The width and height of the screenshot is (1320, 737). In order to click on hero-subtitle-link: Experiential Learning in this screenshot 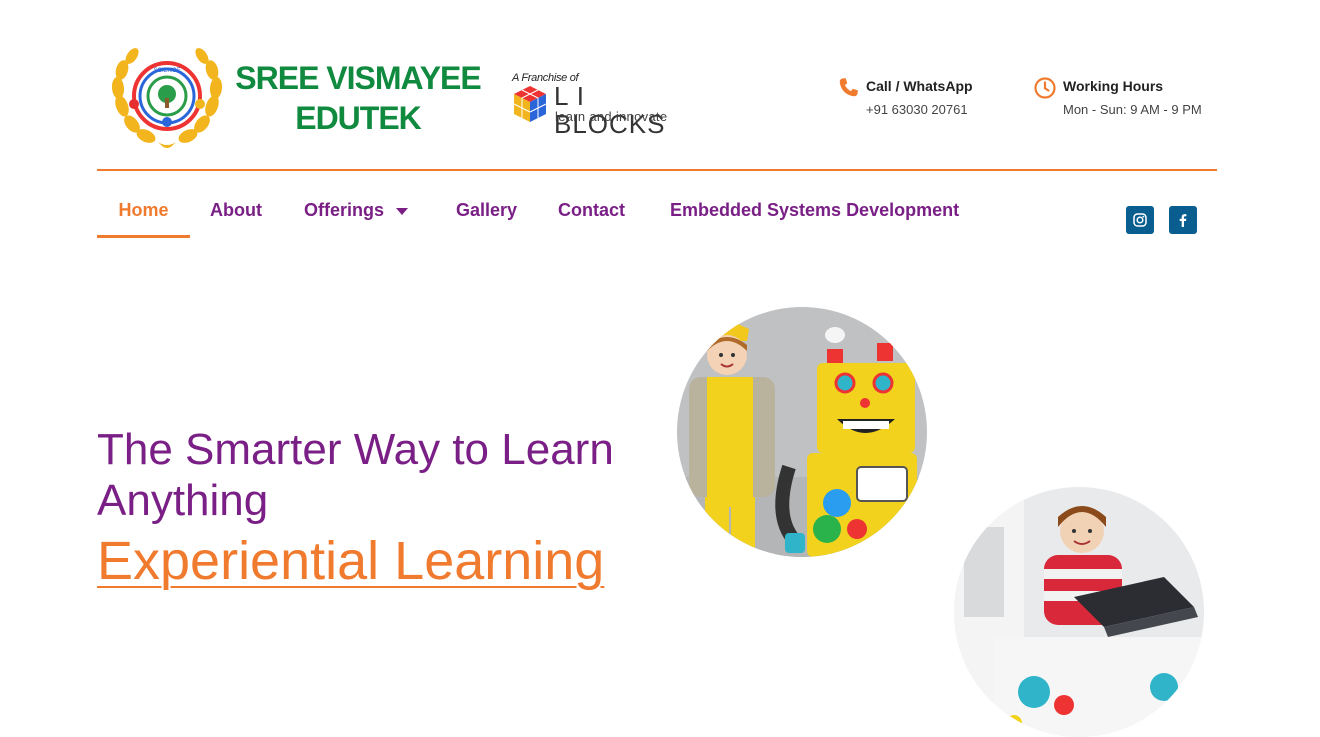, I will do `click(350, 561)`.